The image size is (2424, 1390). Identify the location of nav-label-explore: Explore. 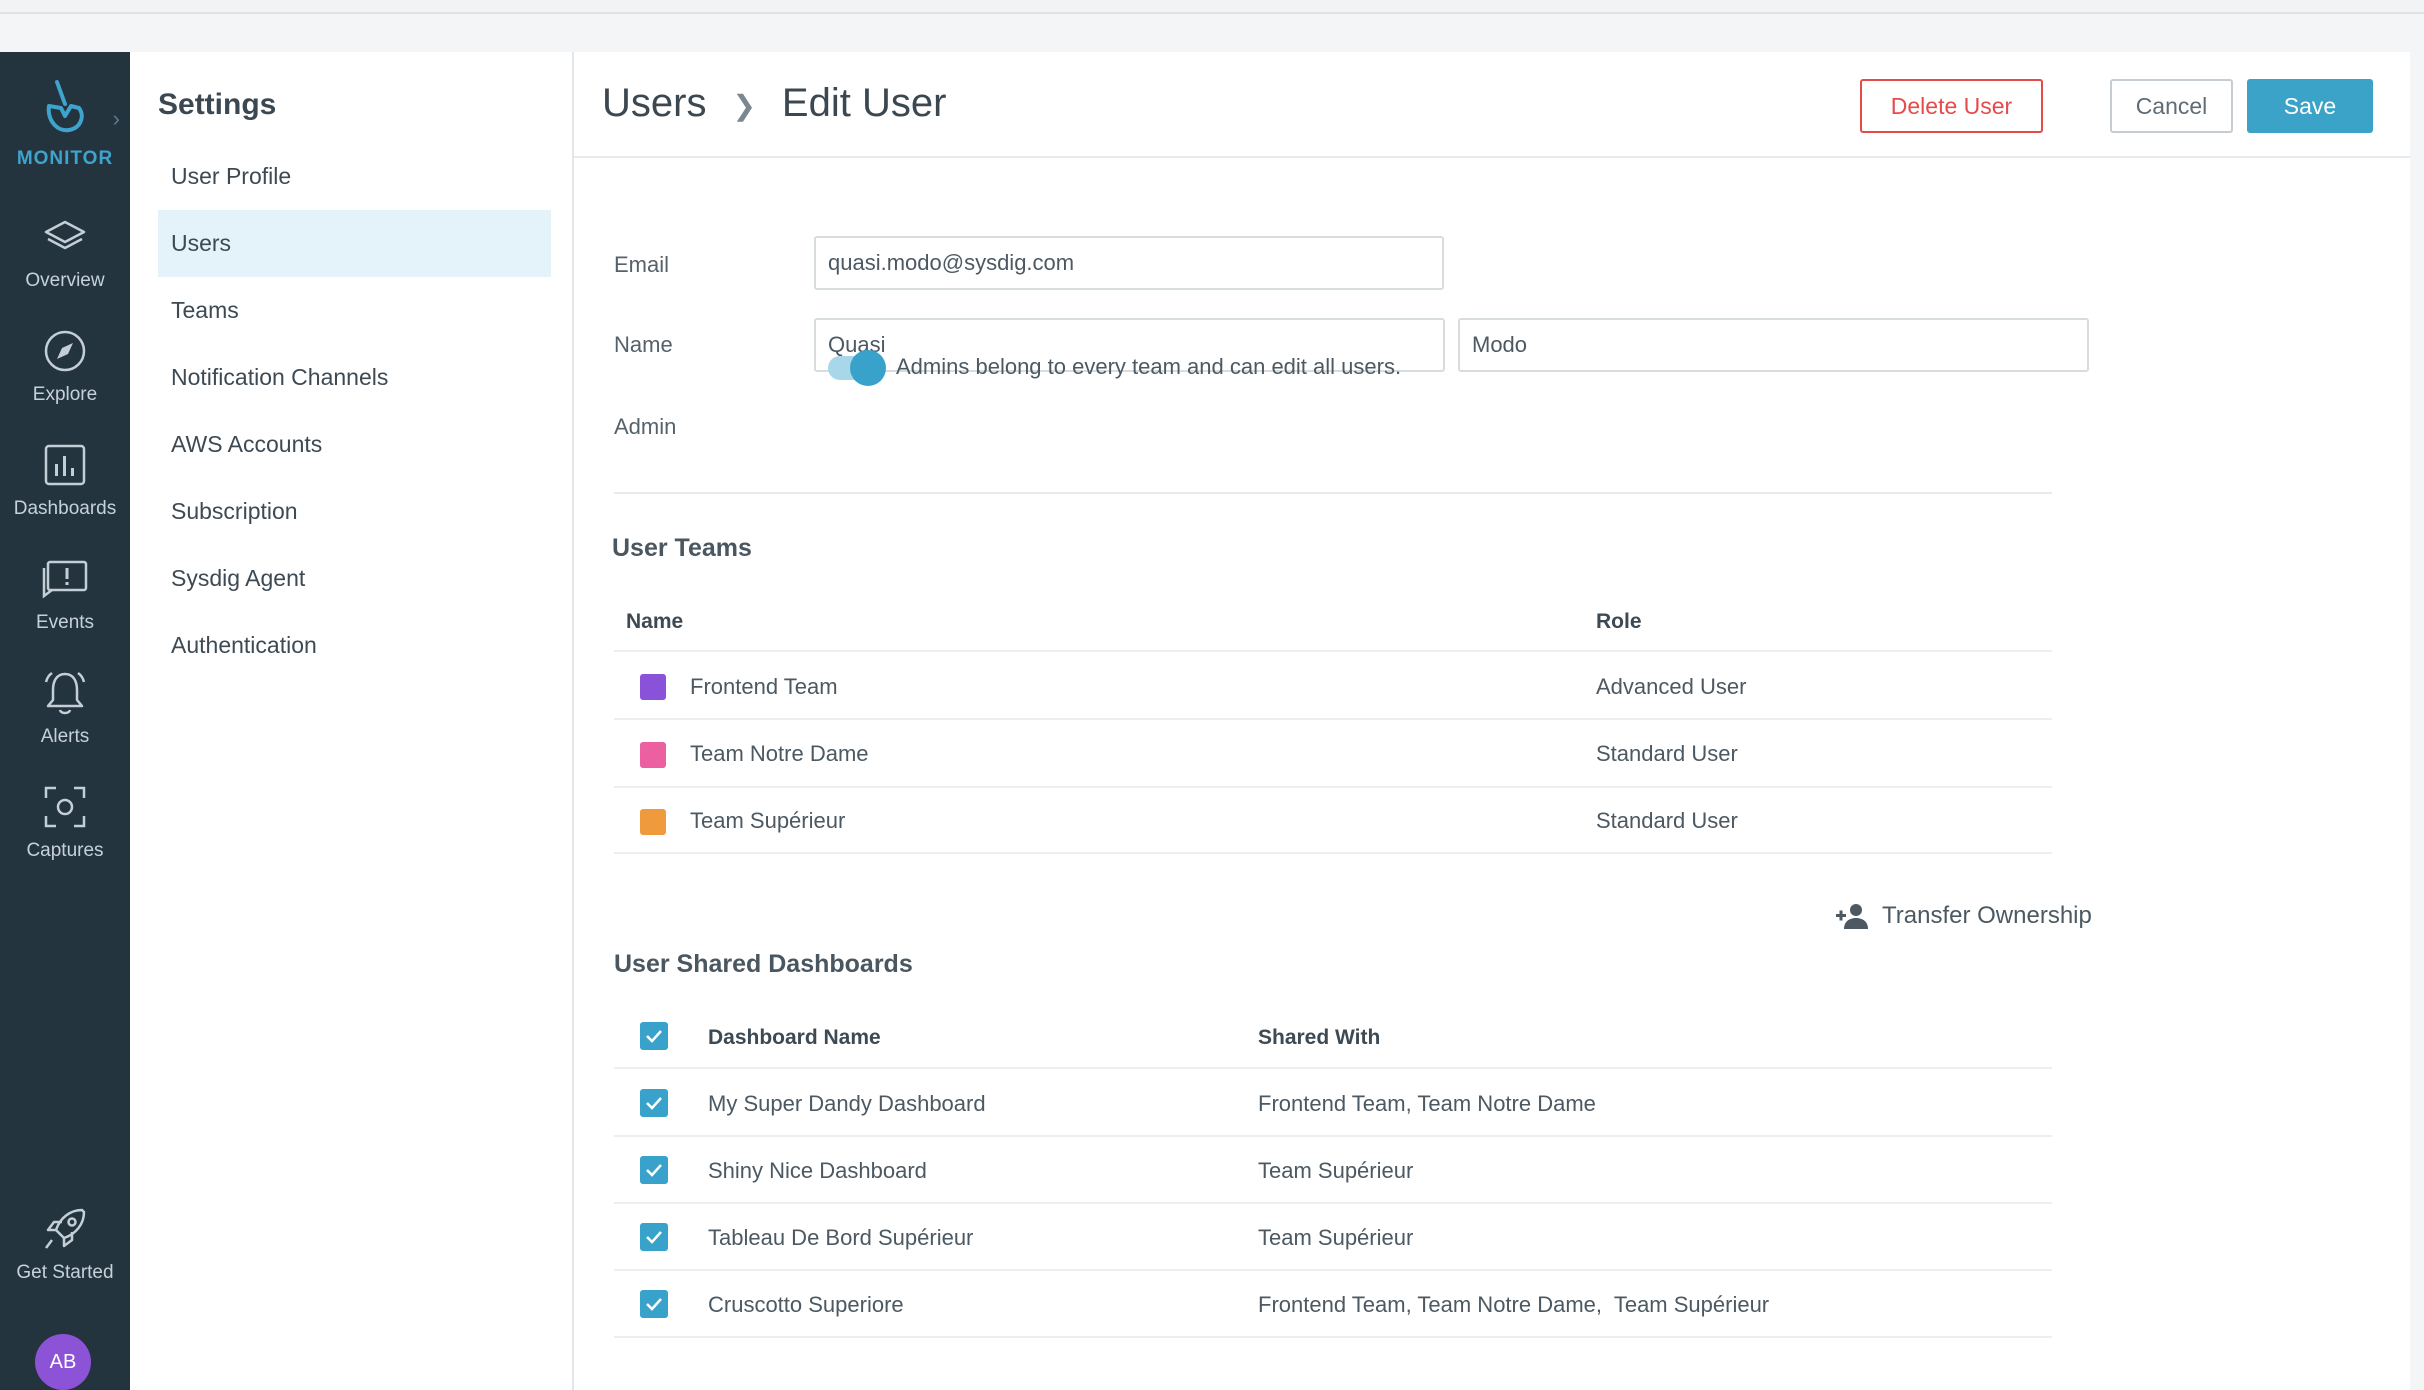
(65, 394).